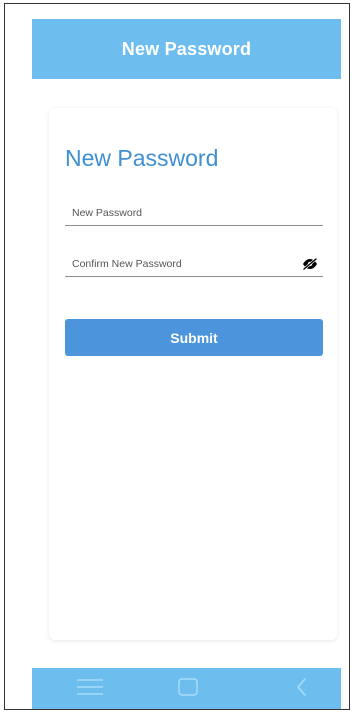 This screenshot has width=355, height=713. I want to click on menu-icon, so click(90, 689).